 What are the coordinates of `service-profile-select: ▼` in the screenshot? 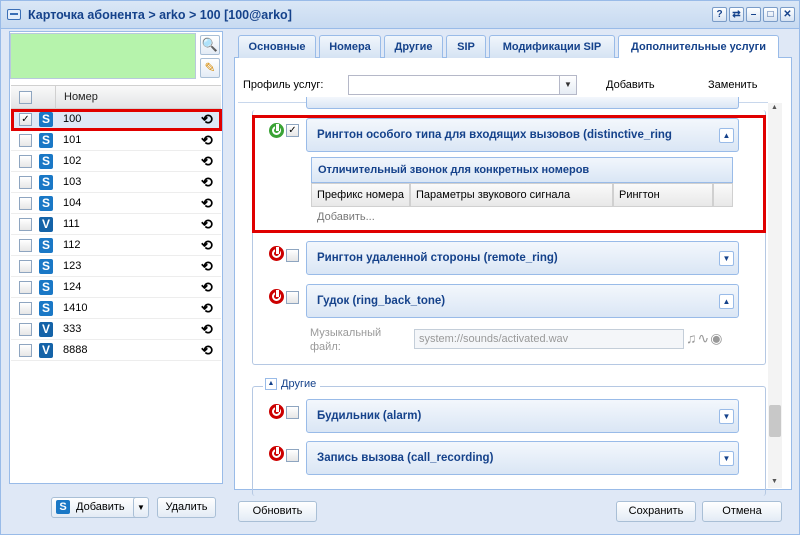 It's located at (462, 85).